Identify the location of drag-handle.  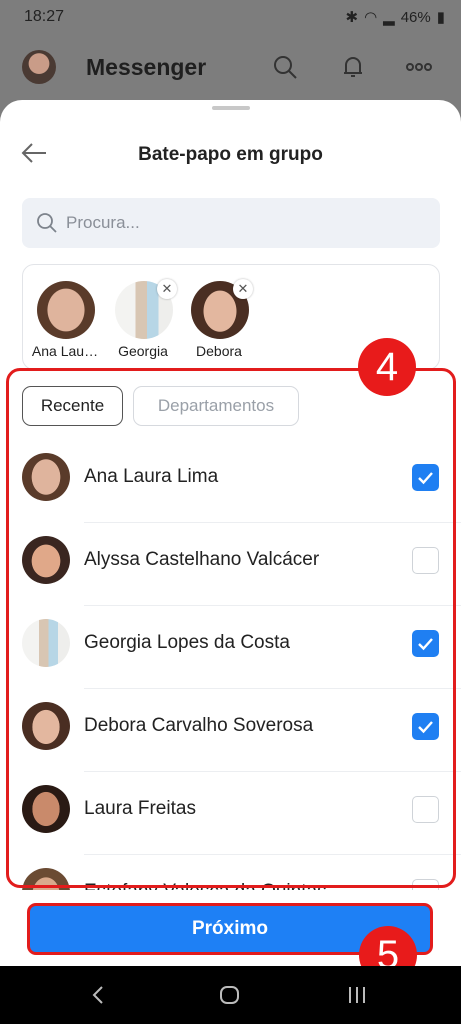
(231, 108).